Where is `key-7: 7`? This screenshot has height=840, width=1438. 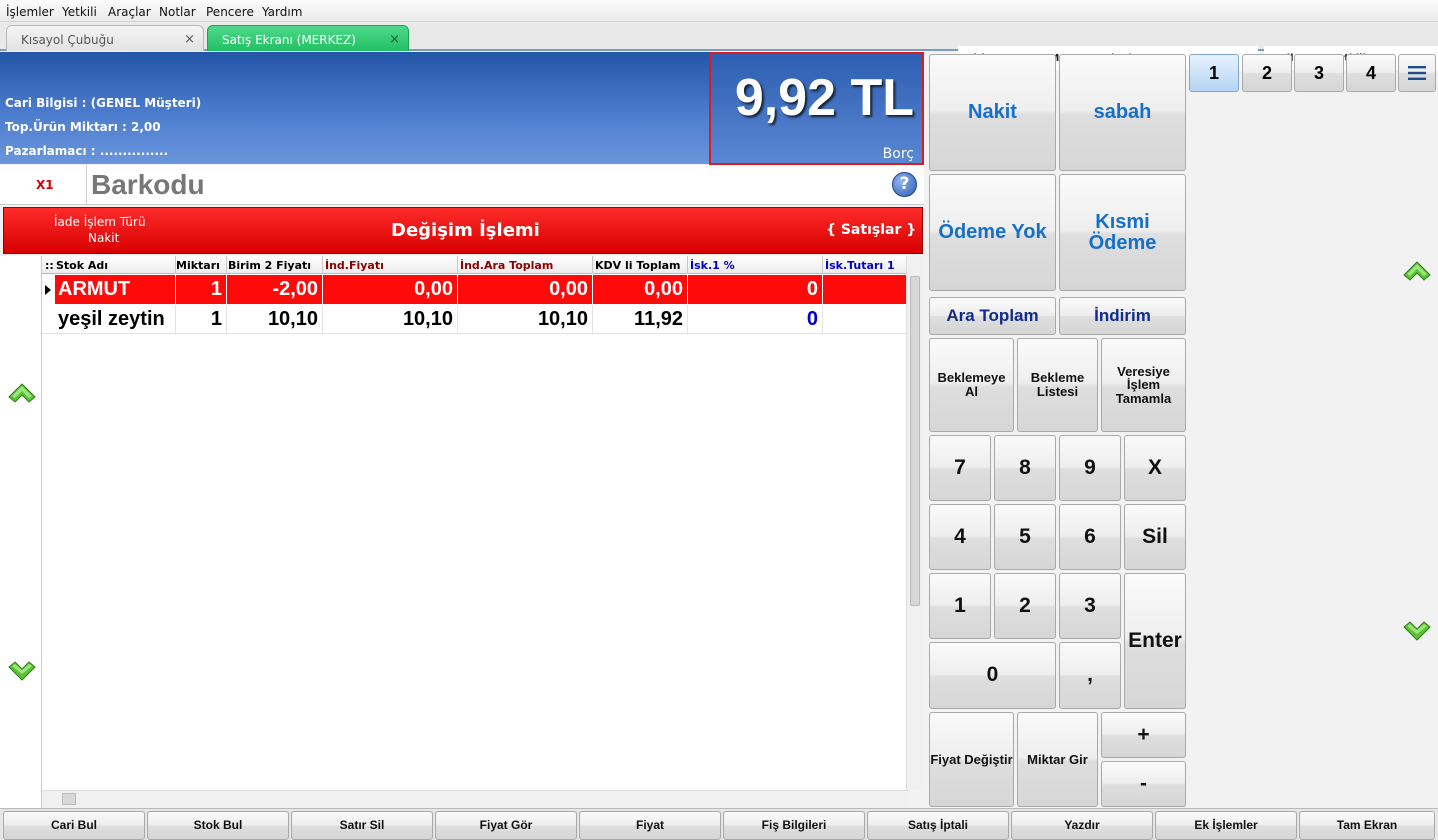
key-7: 7 is located at coordinates (960, 468).